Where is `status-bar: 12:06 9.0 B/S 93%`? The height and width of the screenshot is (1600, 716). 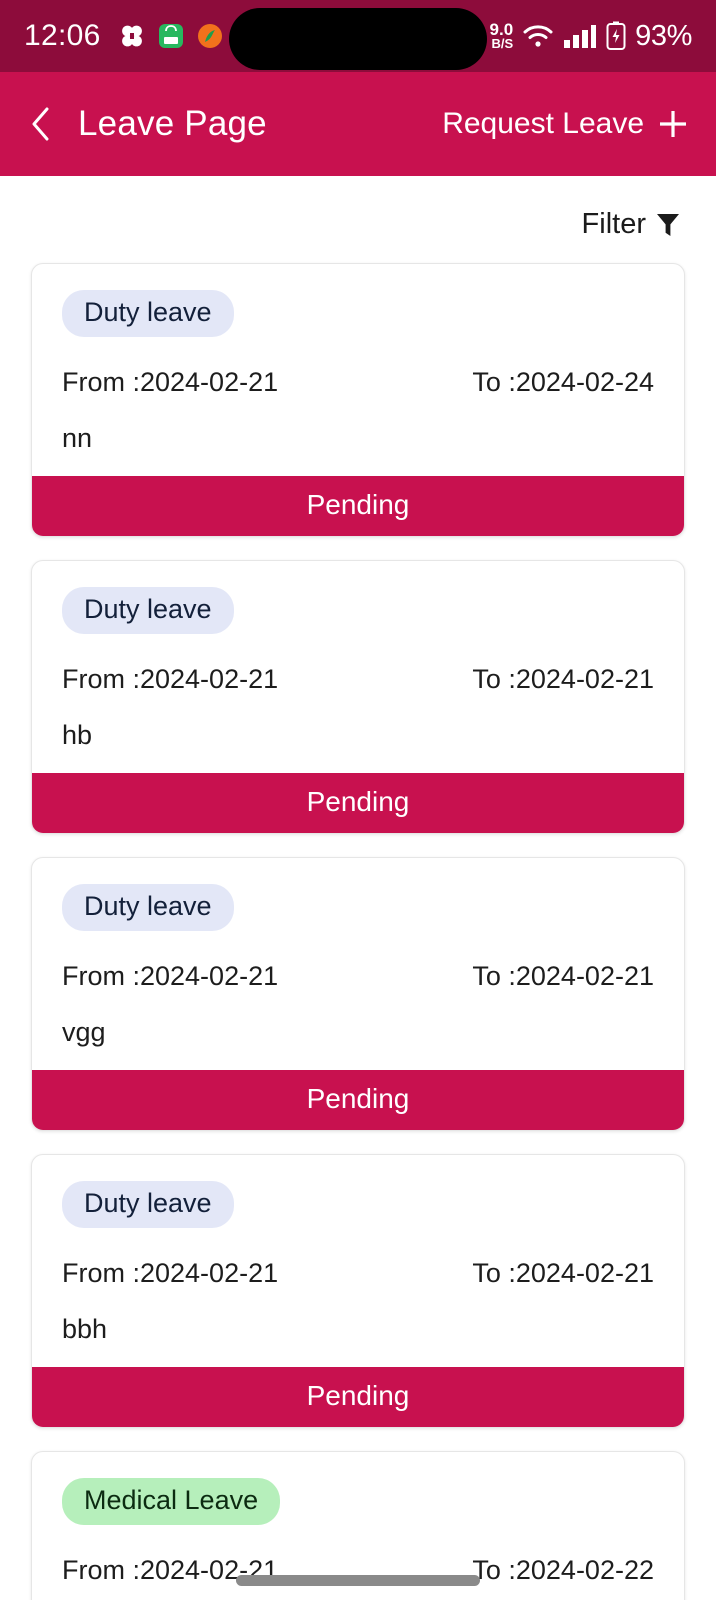
status-bar: 12:06 9.0 B/S 93% is located at coordinates (358, 36).